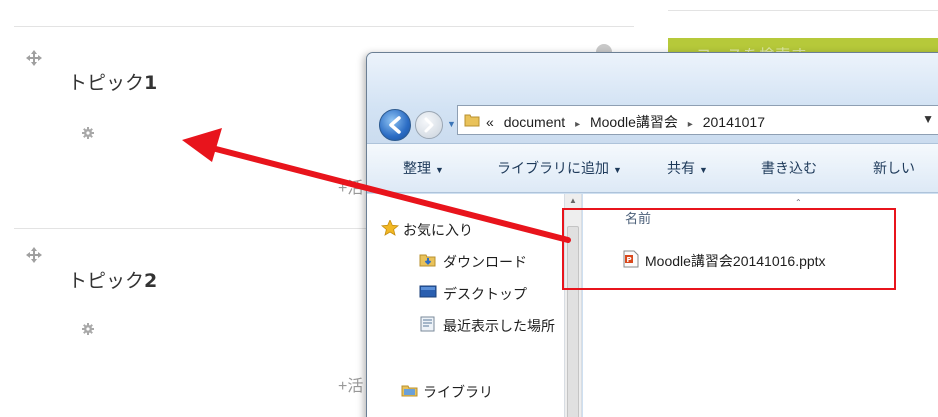 The image size is (938, 417). I want to click on organize-menu: 整理 ▼, so click(423, 168).